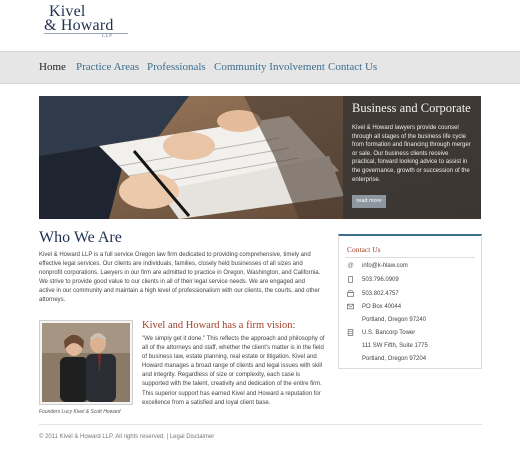 This screenshot has width=520, height=453. What do you see at coordinates (394, 359) in the screenshot?
I see `contact-street-city: Portland, Oregon 97204` at bounding box center [394, 359].